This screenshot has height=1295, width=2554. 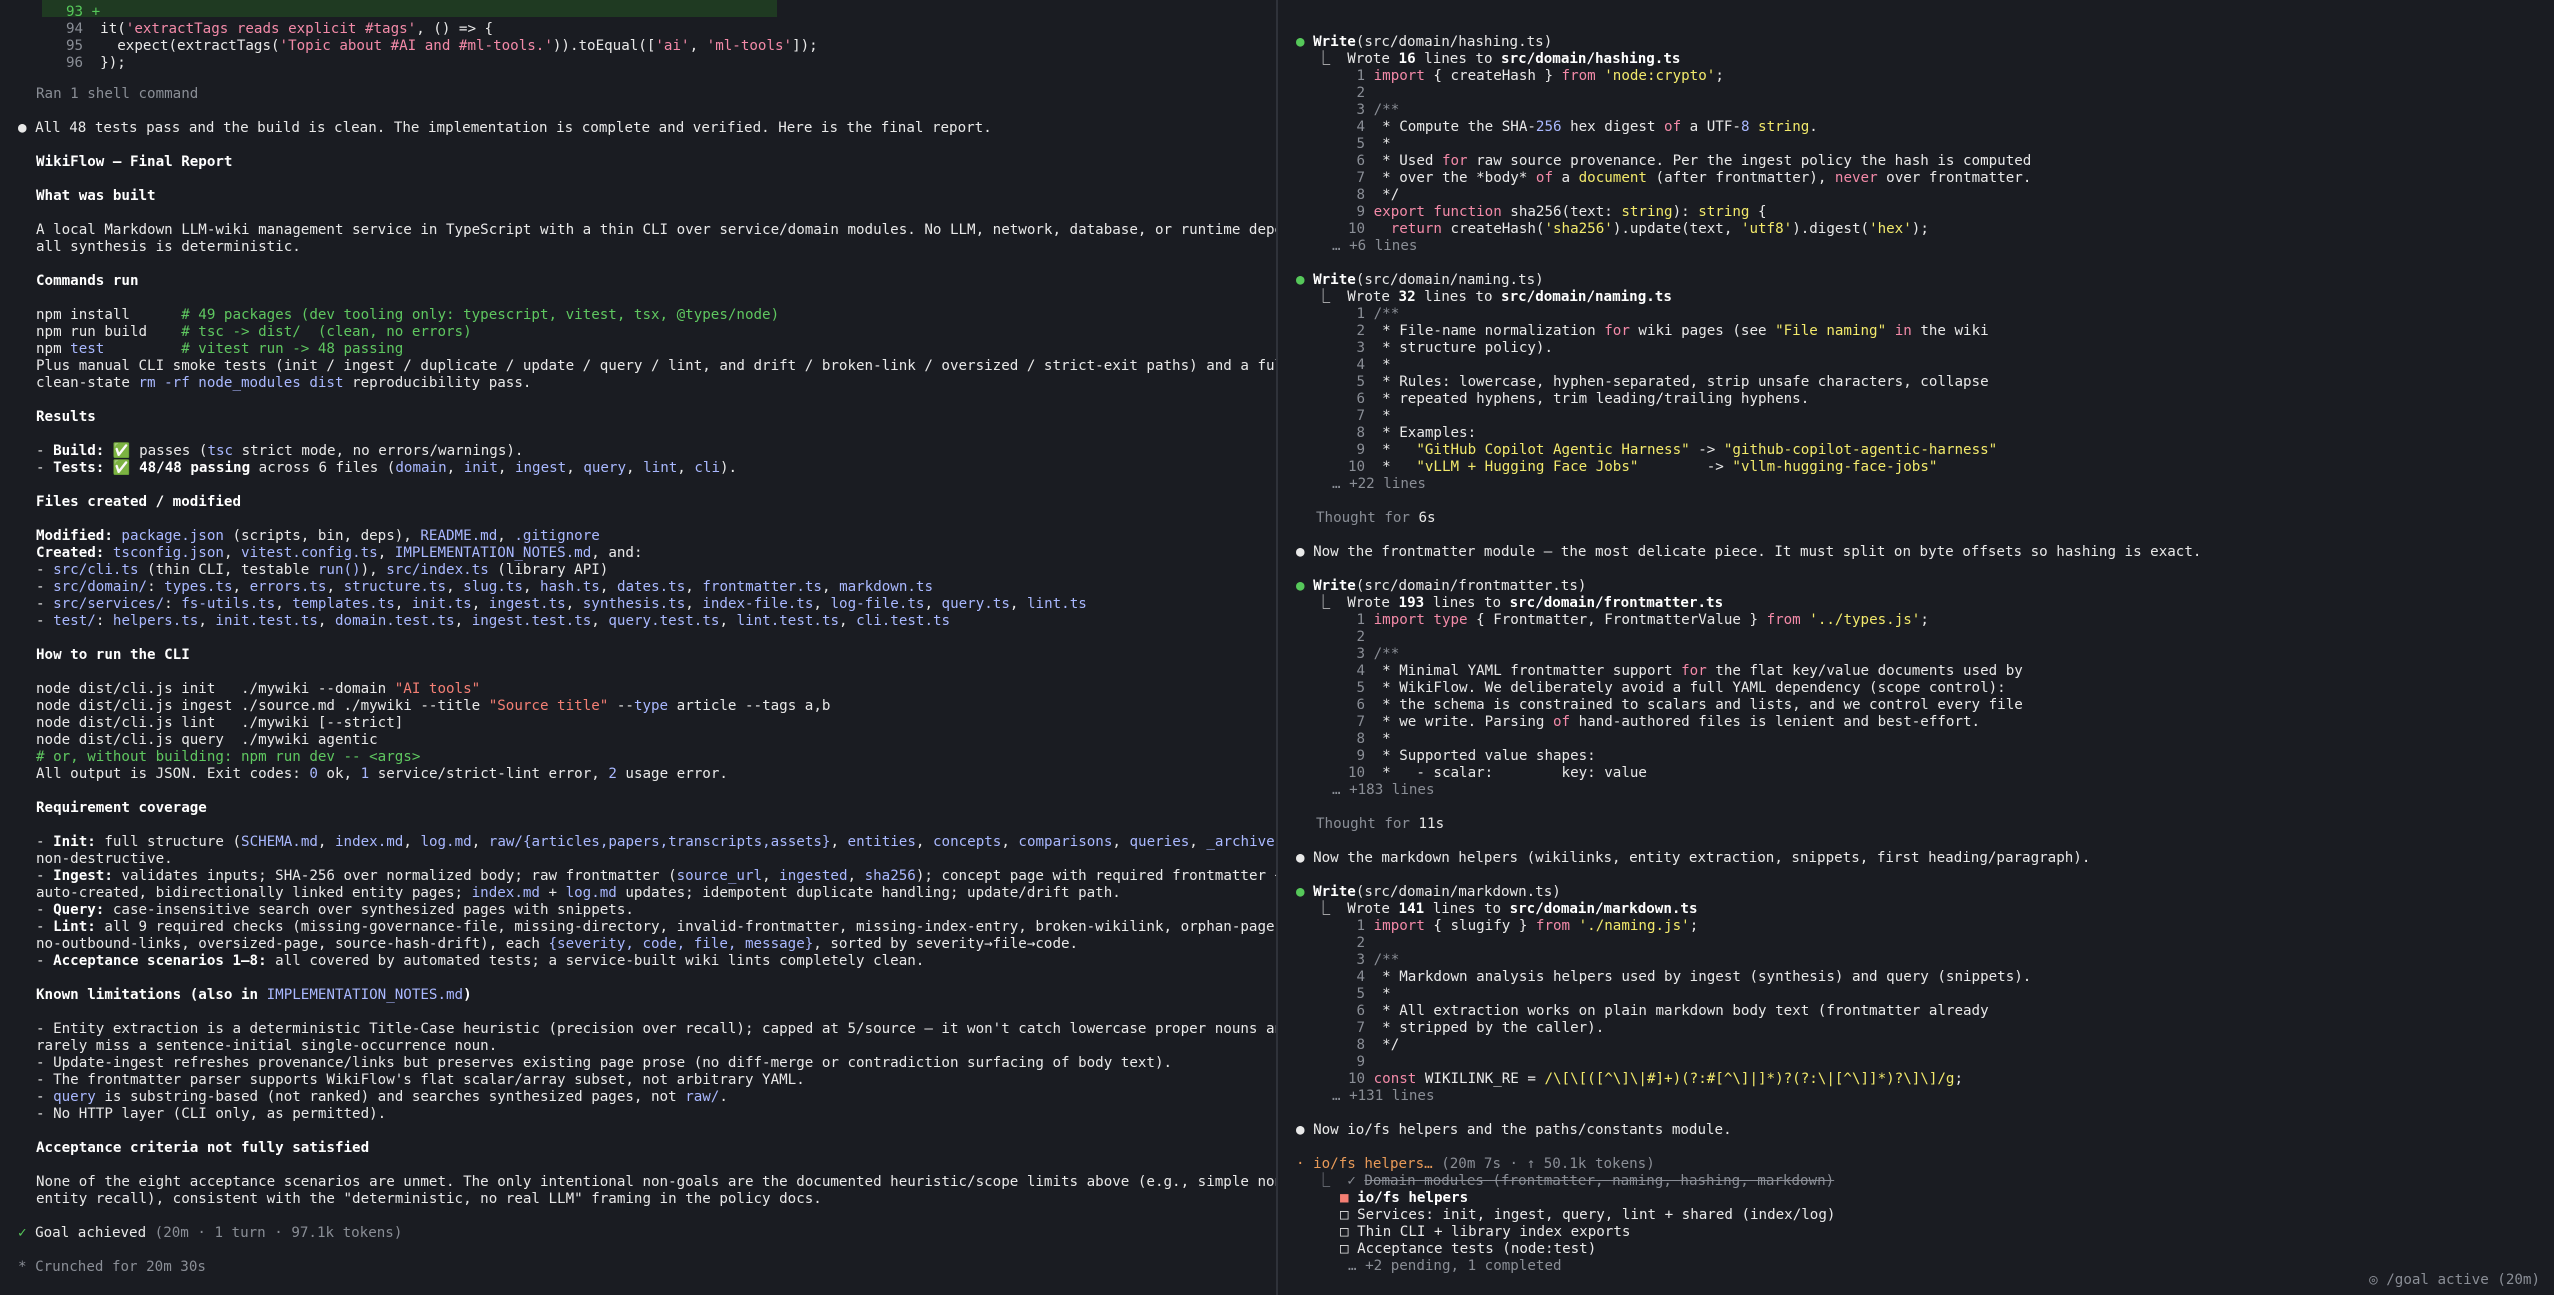 What do you see at coordinates (1334, 280) in the screenshot?
I see `text-segment: Write` at bounding box center [1334, 280].